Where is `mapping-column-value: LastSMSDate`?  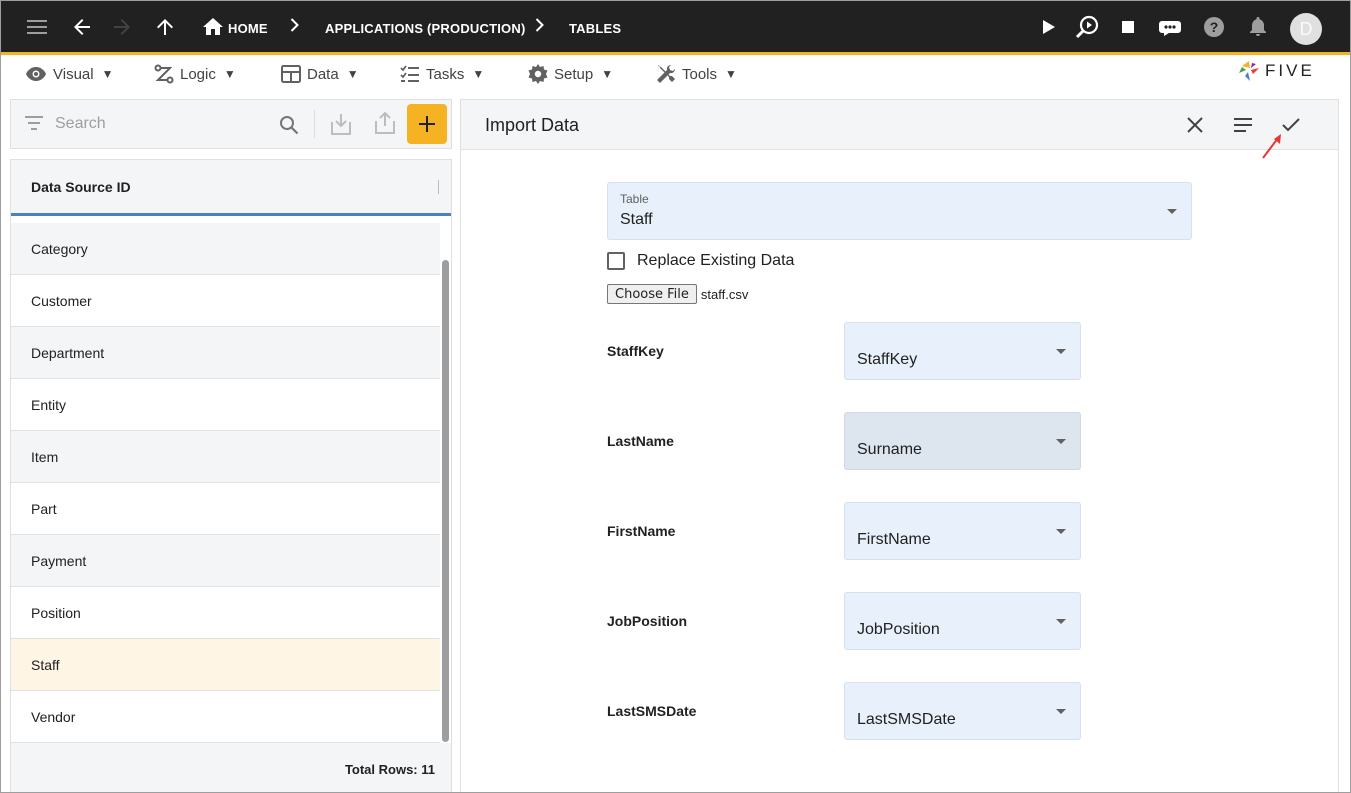 mapping-column-value: LastSMSDate is located at coordinates (906, 719).